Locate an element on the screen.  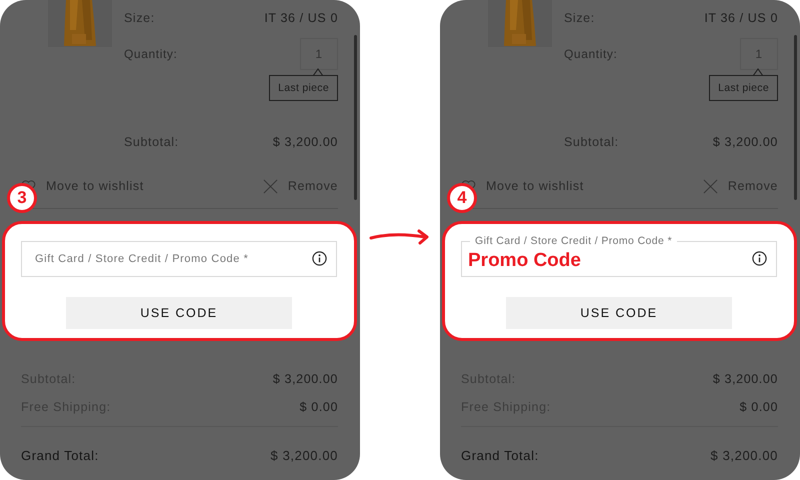
arrow-icon is located at coordinates (400, 237).